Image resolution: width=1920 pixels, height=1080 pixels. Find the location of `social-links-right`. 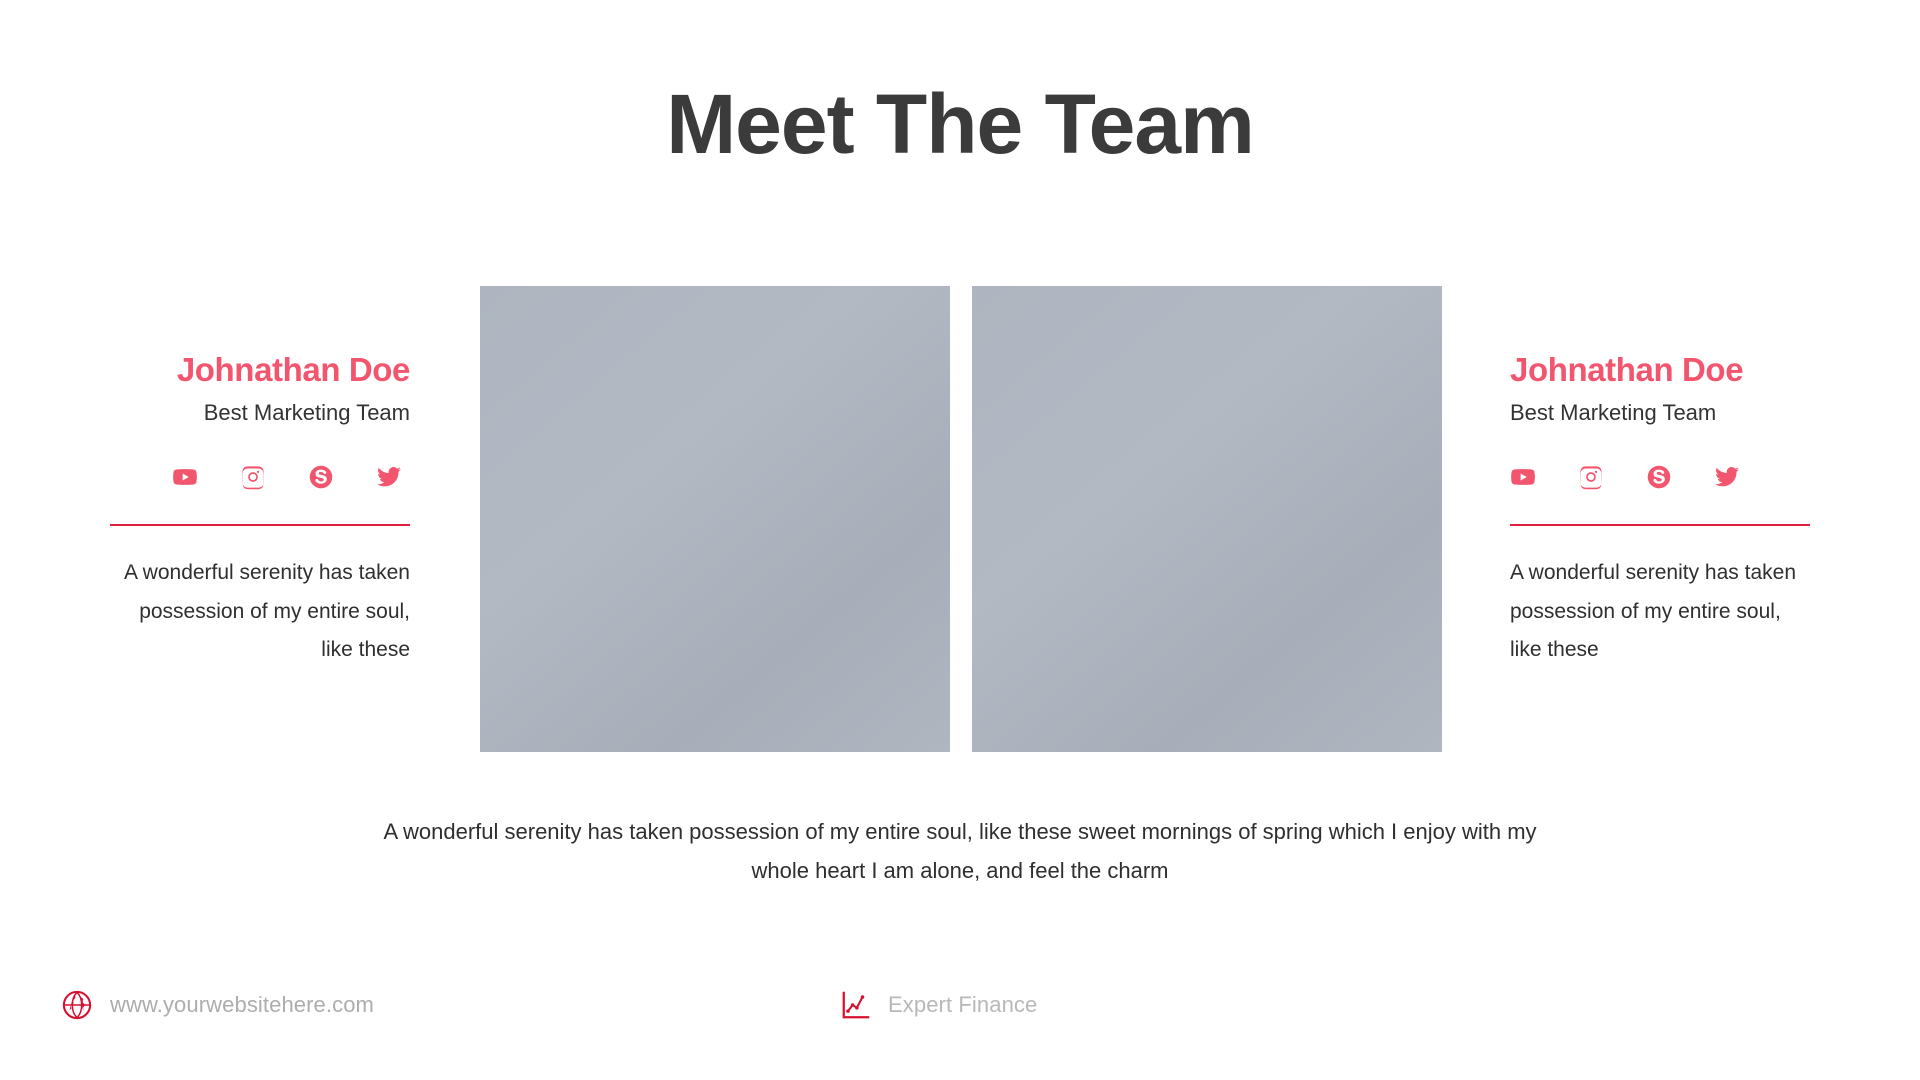

social-links-right is located at coordinates (1660, 477).